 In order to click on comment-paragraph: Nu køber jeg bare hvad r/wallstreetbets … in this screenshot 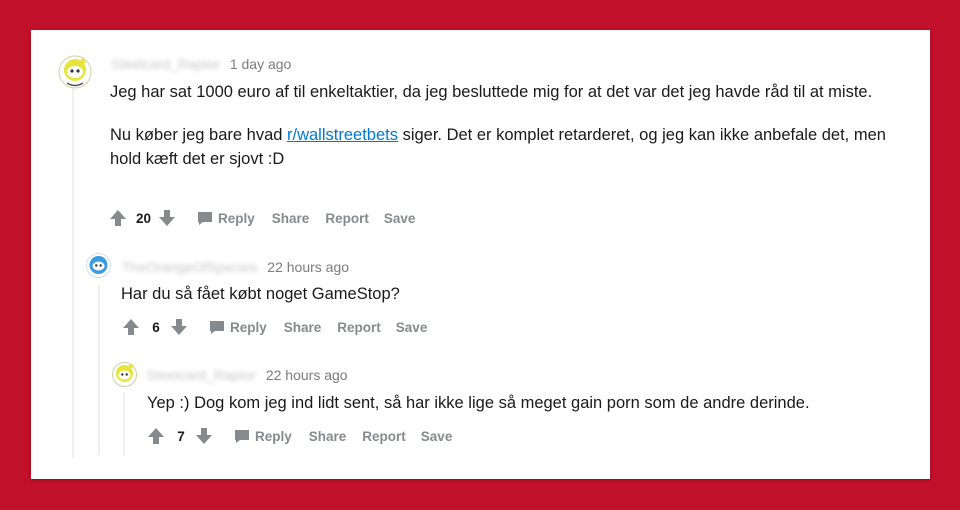, I will do `click(510, 147)`.